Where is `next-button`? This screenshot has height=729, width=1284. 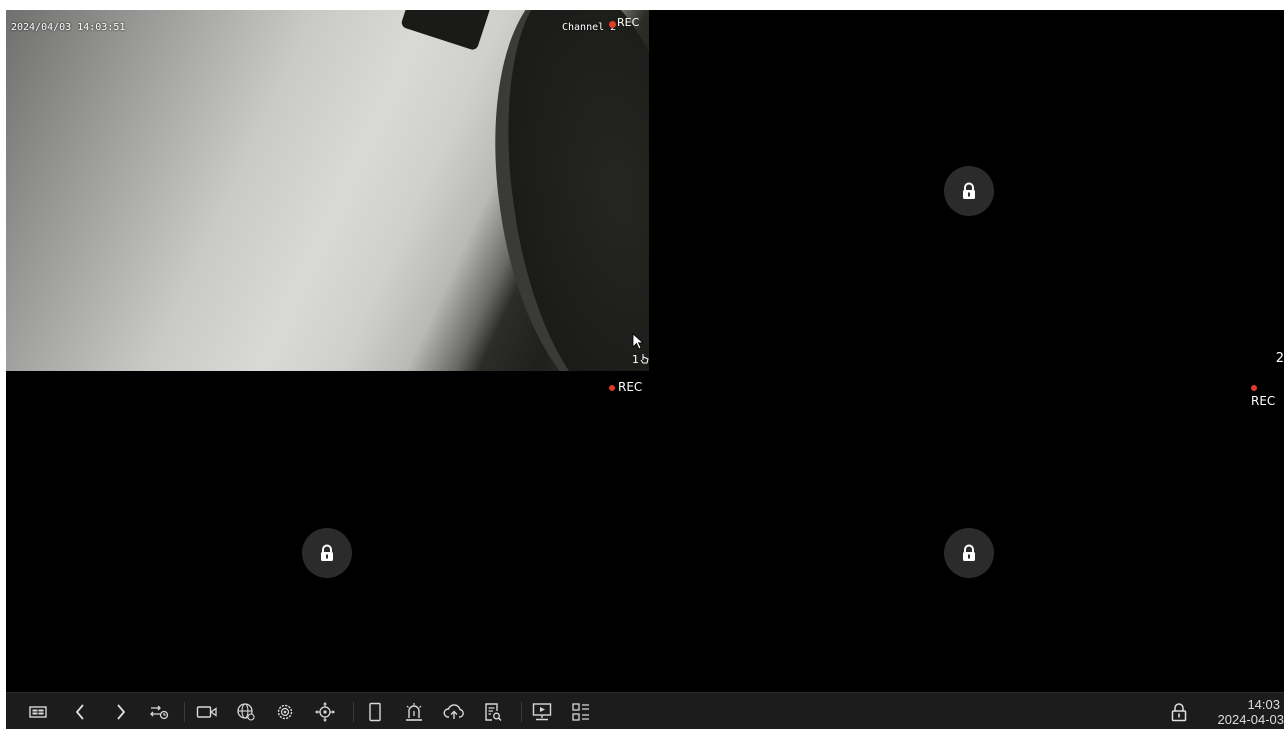
next-button is located at coordinates (121, 712).